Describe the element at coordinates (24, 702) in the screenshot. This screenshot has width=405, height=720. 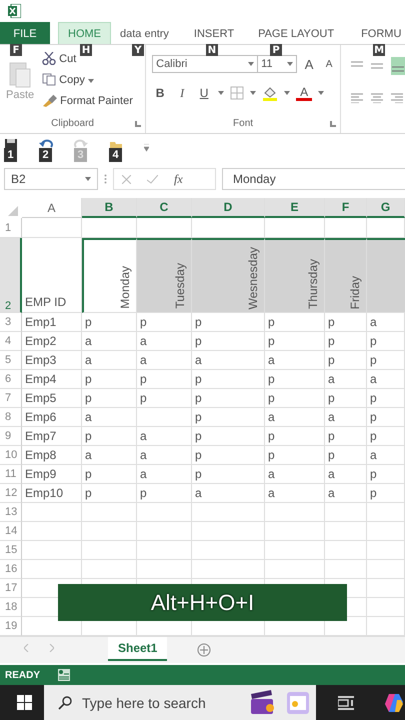
I see `start-button` at that location.